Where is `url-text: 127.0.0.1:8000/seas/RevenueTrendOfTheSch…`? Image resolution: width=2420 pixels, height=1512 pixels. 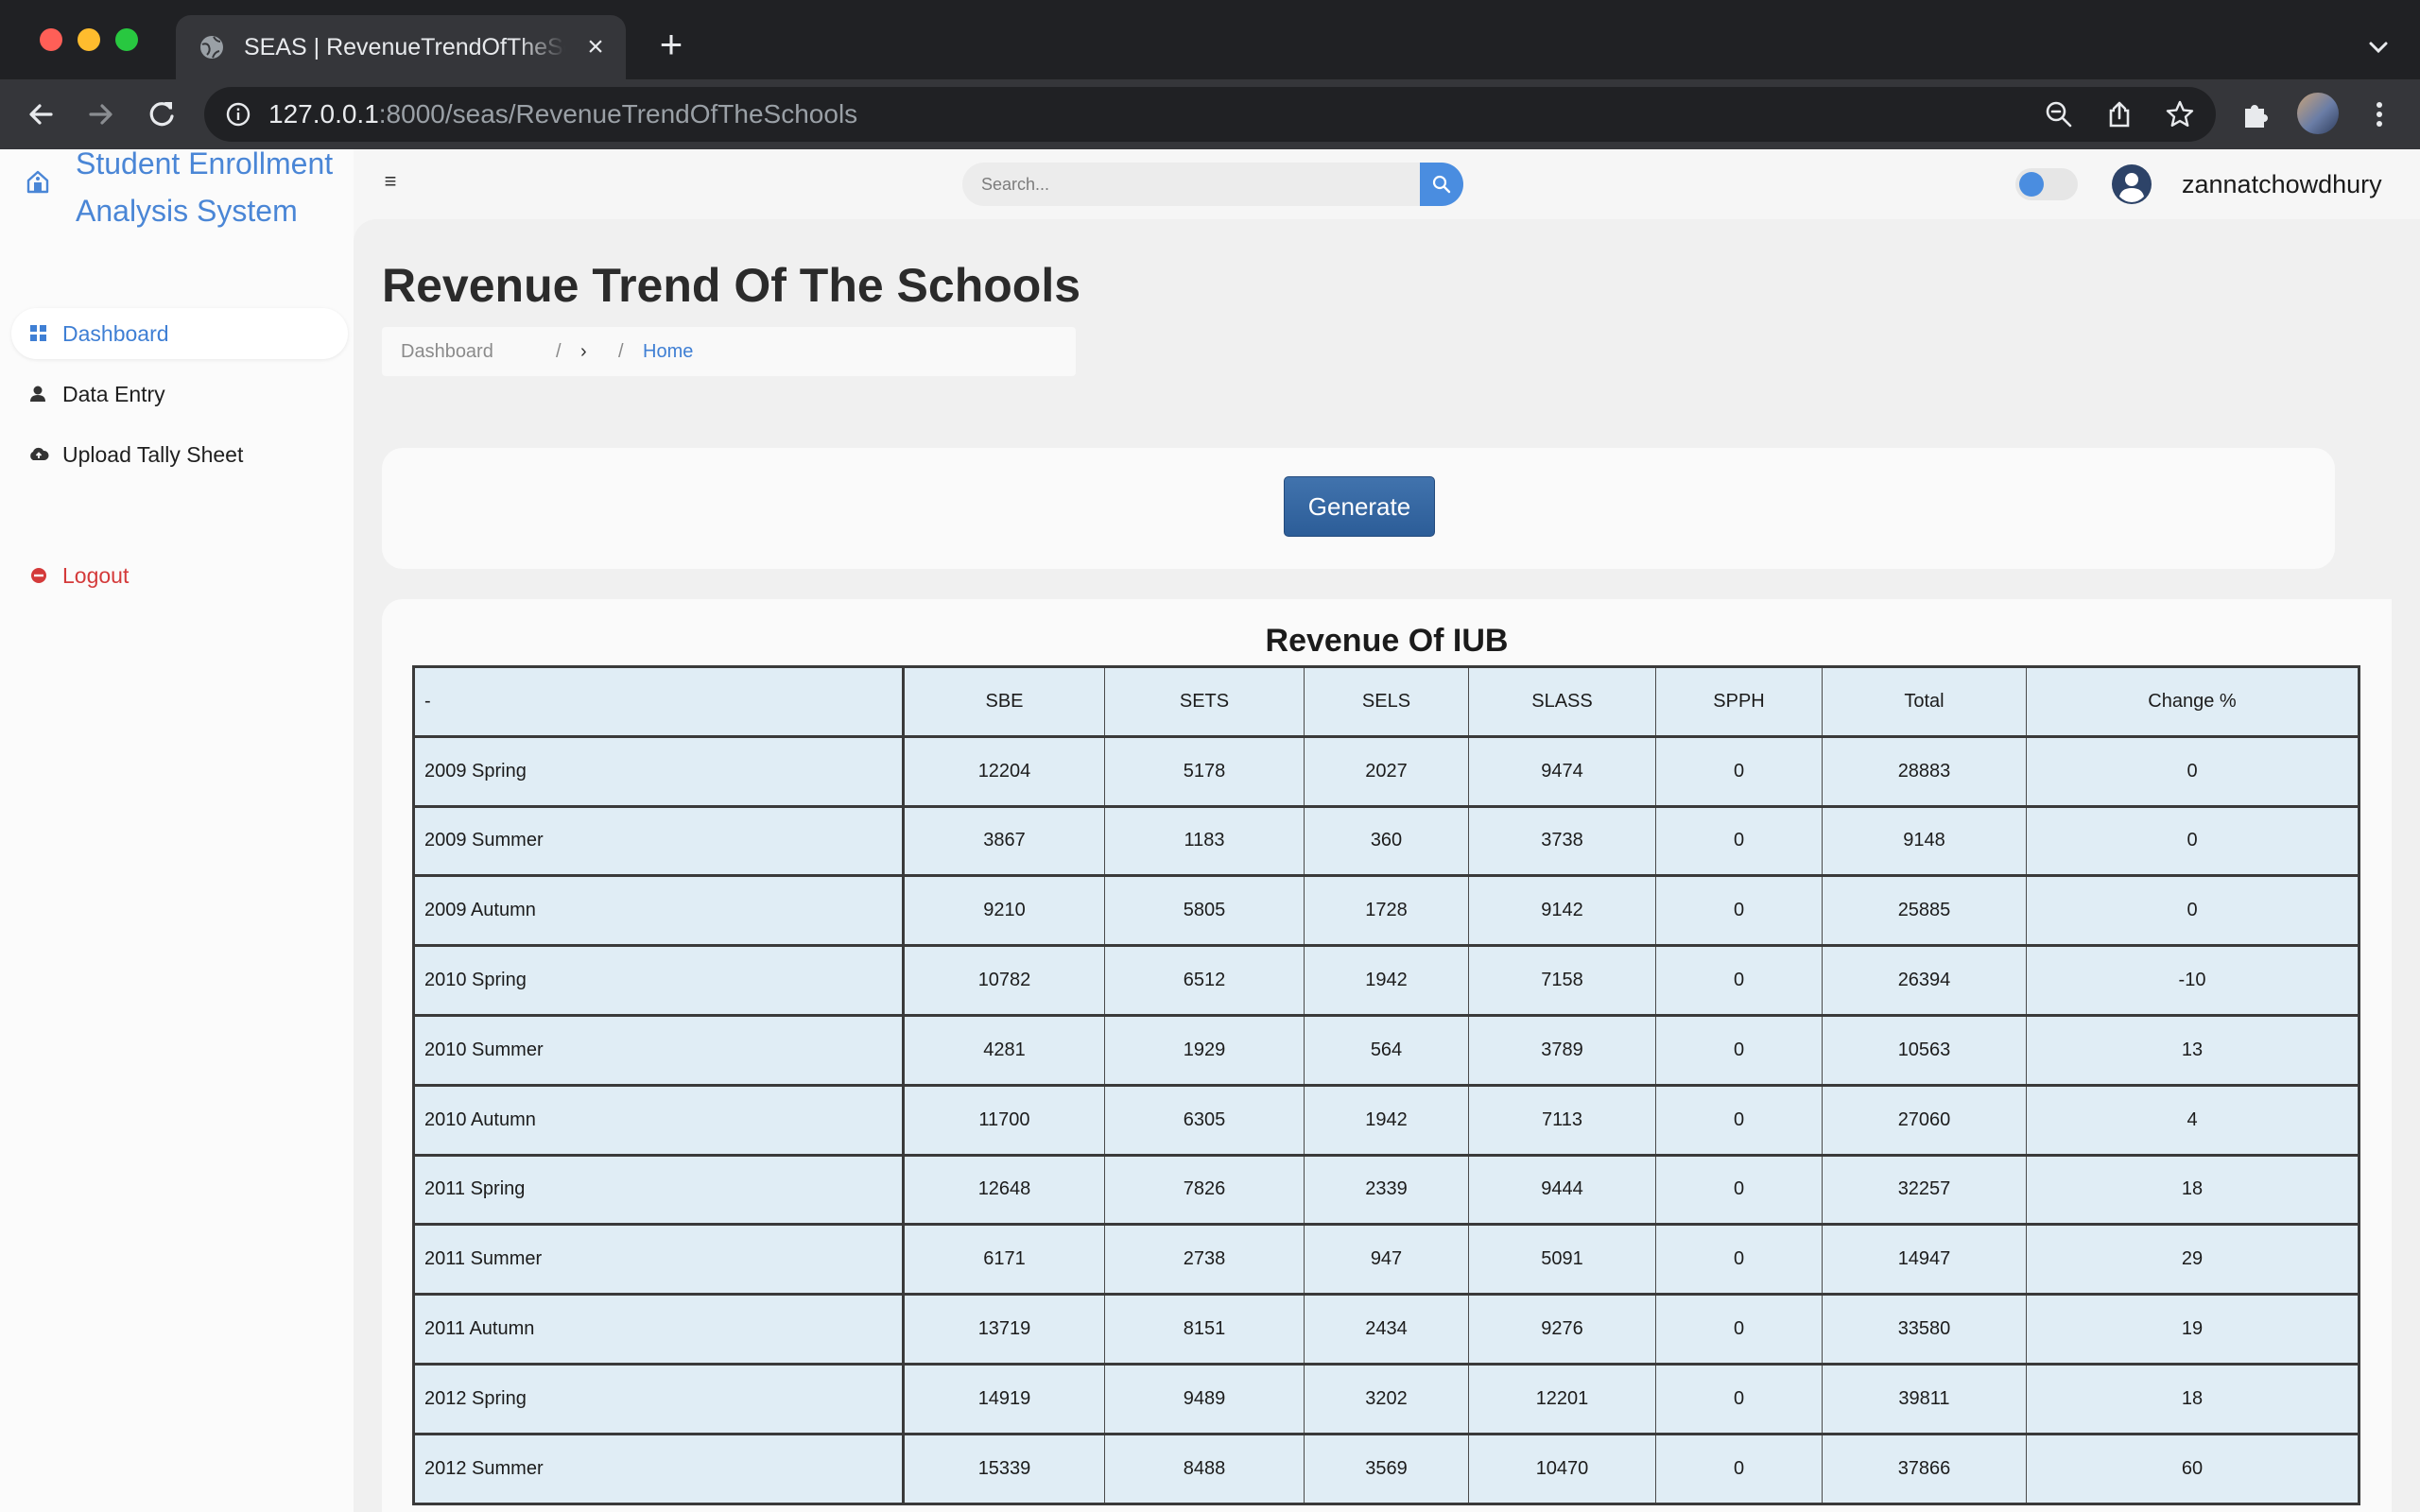
url-text: 127.0.0.1:8000/seas/RevenueTrendOfTheSch… is located at coordinates (562, 114).